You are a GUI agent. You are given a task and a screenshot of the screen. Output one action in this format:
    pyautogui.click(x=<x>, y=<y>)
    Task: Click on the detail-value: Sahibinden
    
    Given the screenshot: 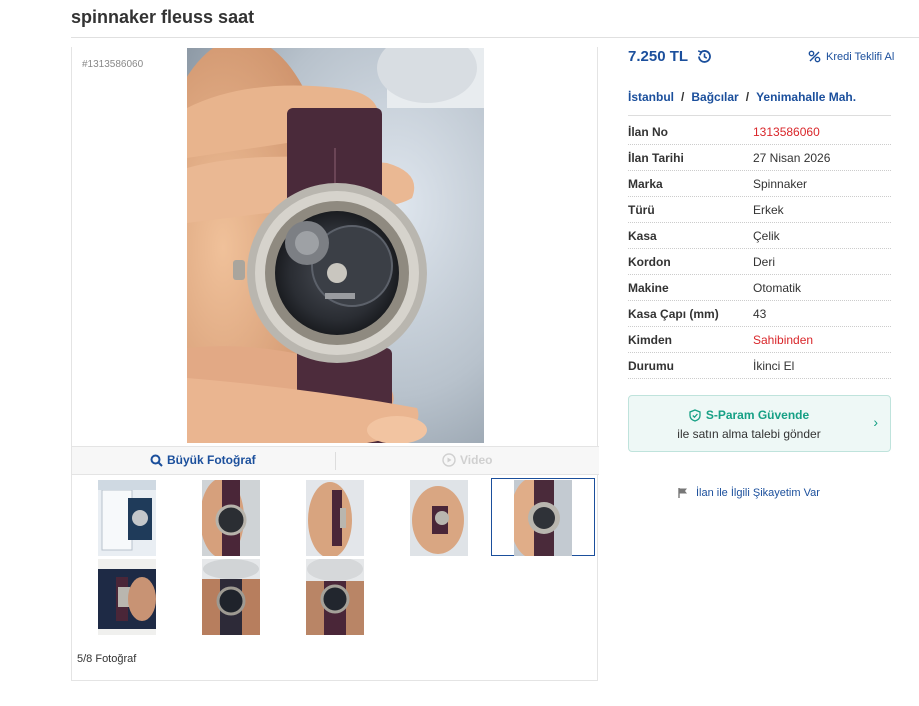 What is the action you would take?
    pyautogui.click(x=783, y=340)
    